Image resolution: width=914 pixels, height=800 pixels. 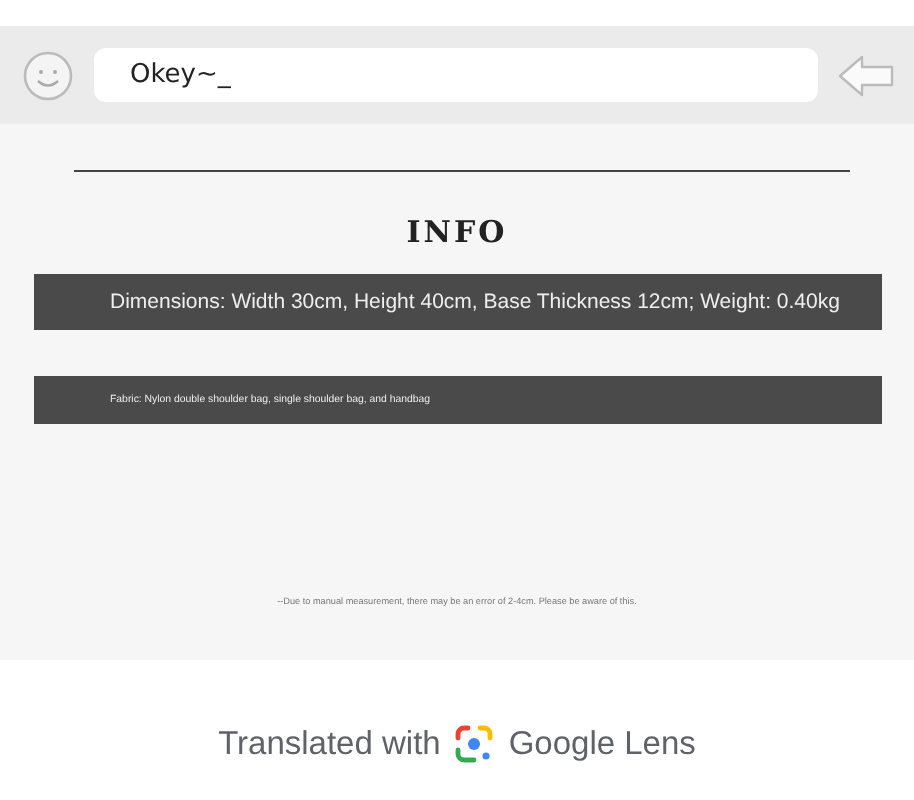 I want to click on message-field: Okey~_, so click(x=456, y=75).